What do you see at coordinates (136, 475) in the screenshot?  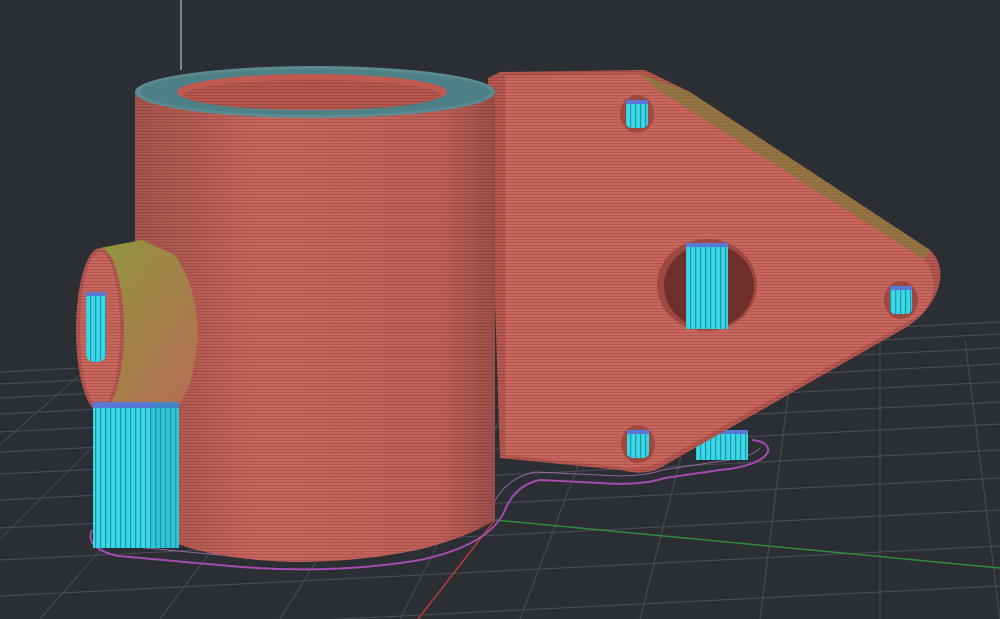 I see `support-column-left` at bounding box center [136, 475].